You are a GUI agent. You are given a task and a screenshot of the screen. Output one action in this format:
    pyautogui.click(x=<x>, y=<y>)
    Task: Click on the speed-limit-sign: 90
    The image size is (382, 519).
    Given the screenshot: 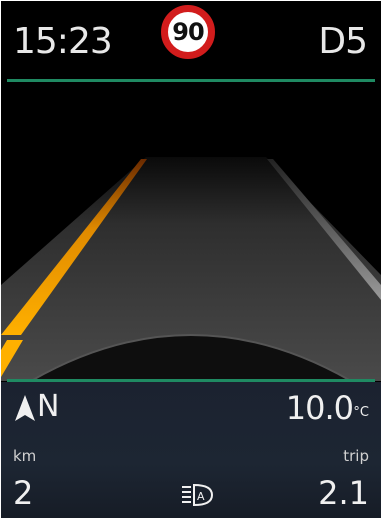 What is the action you would take?
    pyautogui.click(x=188, y=32)
    